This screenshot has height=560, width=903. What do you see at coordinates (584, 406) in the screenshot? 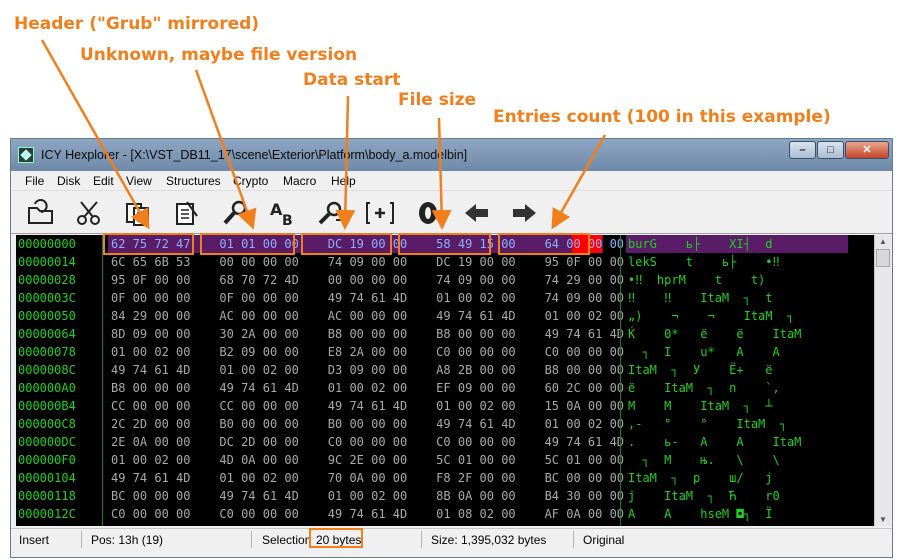
I see `hex-group: 15 0A 00 00` at bounding box center [584, 406].